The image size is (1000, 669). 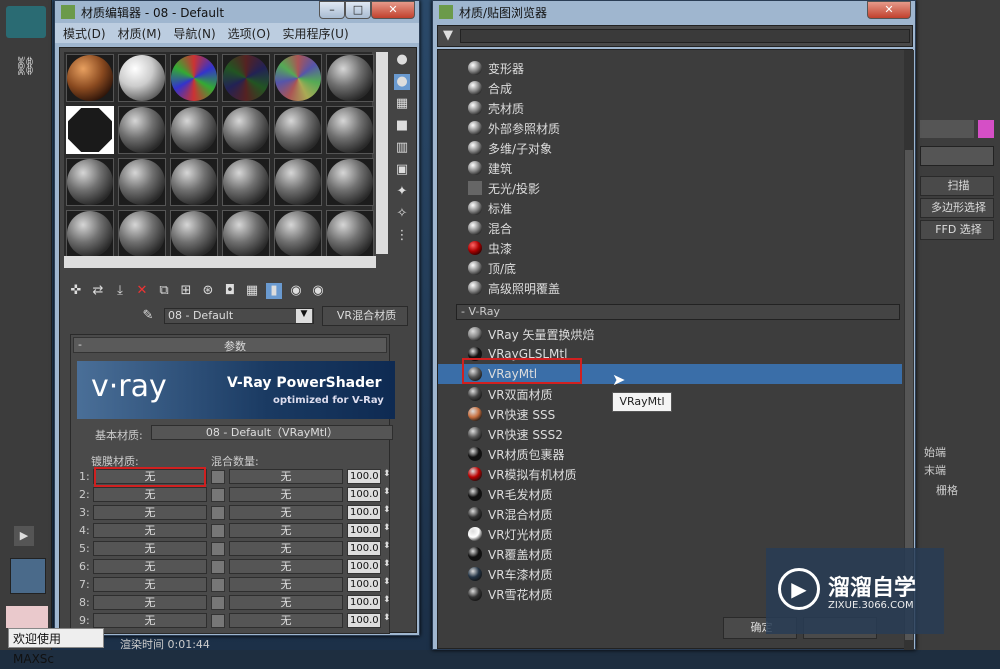 What do you see at coordinates (957, 208) in the screenshot?
I see `poly-select-button: 多边形选择` at bounding box center [957, 208].